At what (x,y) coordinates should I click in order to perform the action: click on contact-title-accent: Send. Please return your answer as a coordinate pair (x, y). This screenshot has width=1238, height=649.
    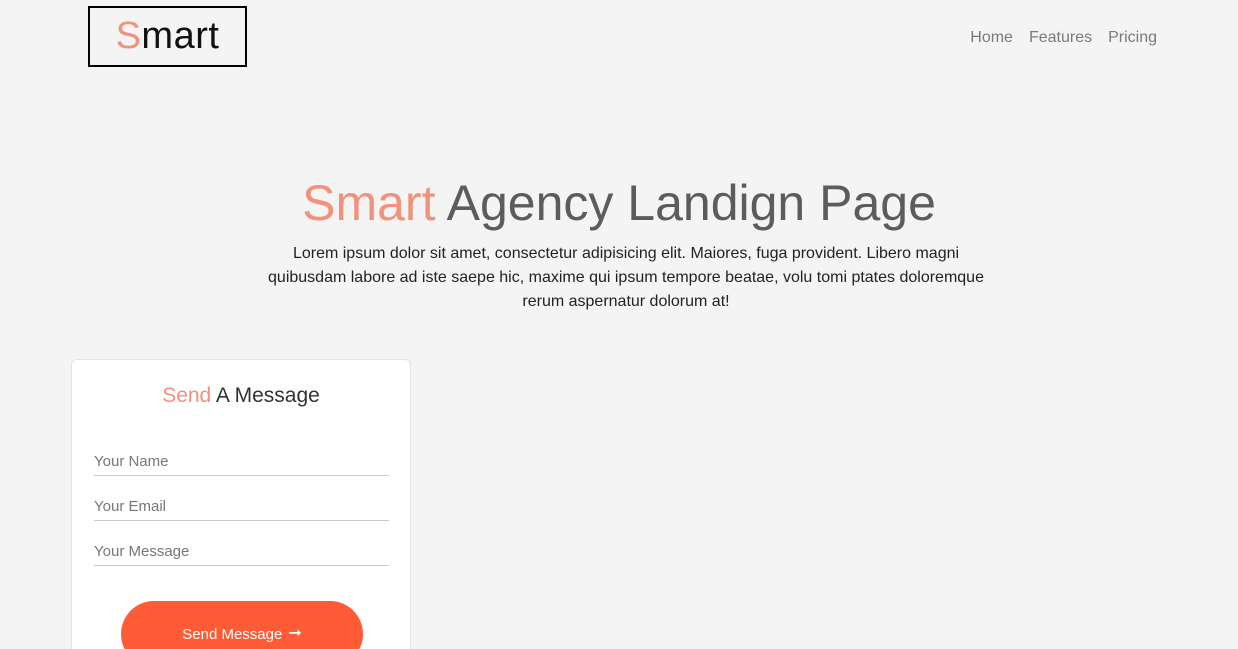
    Looking at the image, I should click on (187, 395).